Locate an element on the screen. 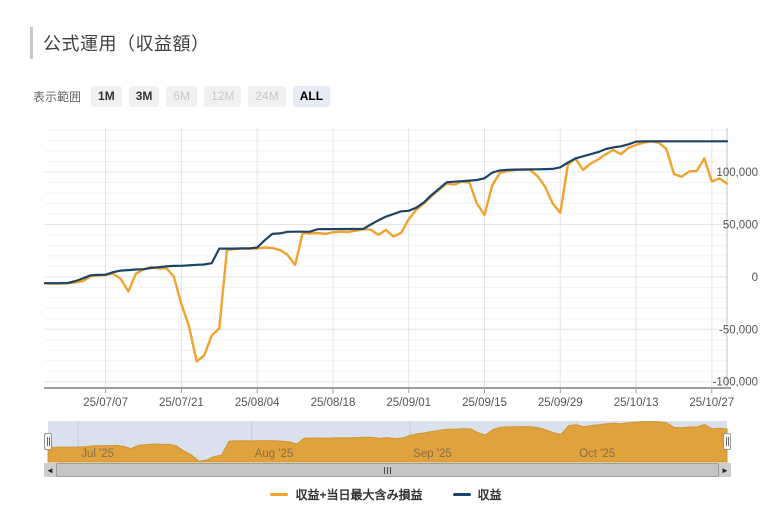 Image resolution: width=763 pixels, height=508 pixels. chart-legend: 収益+当日最大含み損益 収益 is located at coordinates (386, 494).